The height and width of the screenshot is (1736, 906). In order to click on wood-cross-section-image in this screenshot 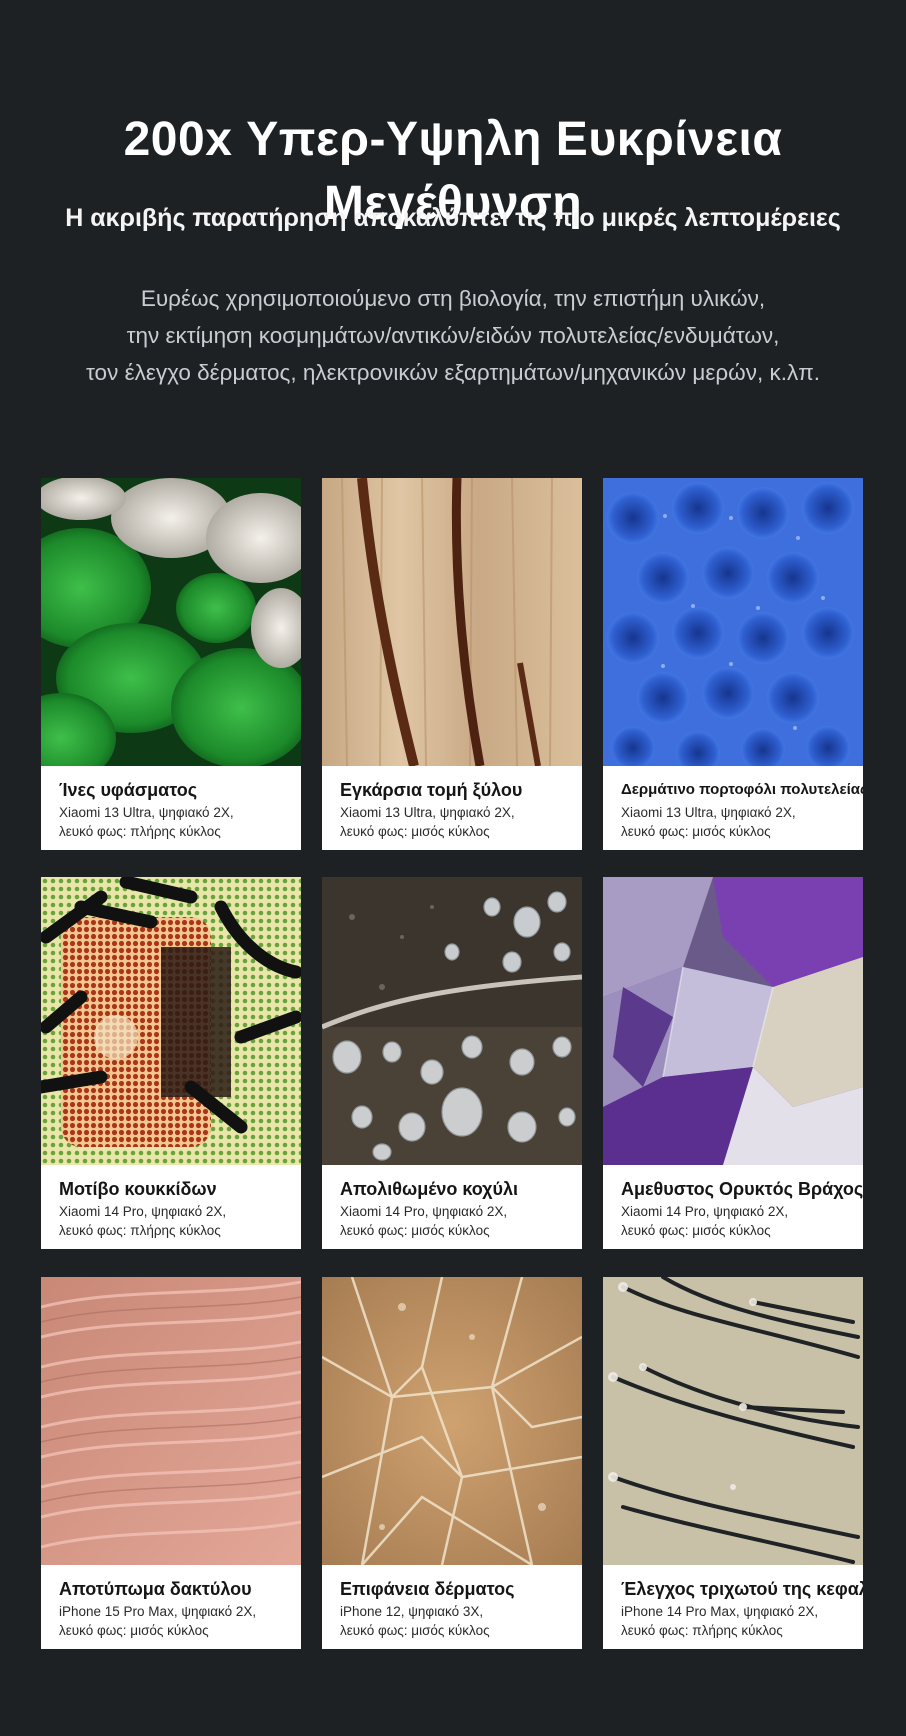, I will do `click(452, 622)`.